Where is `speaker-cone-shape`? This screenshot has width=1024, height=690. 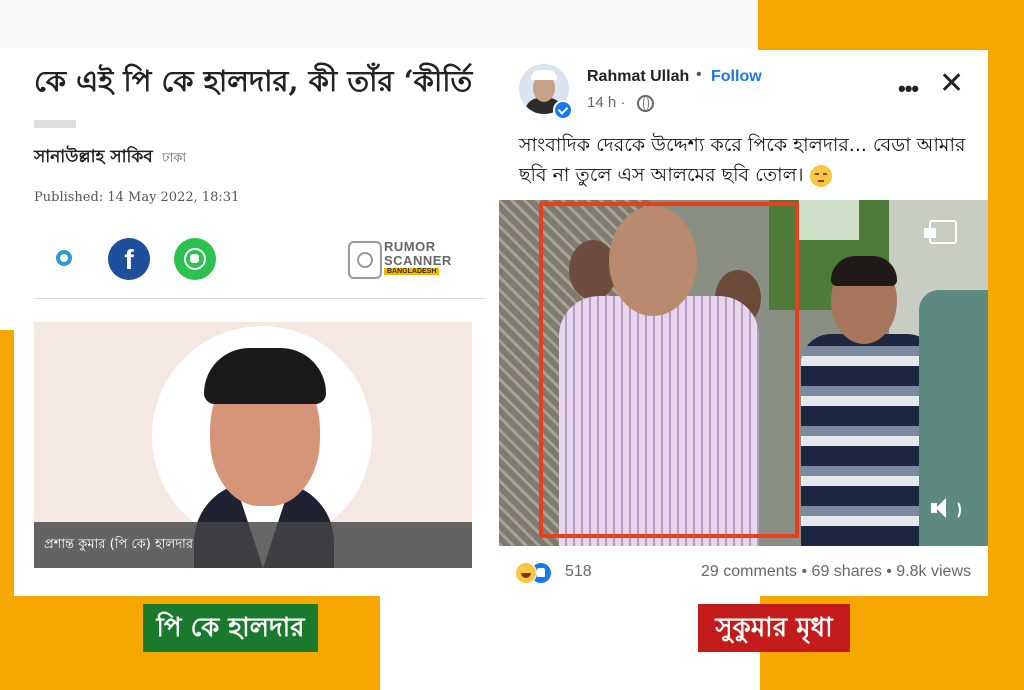 speaker-cone-shape is located at coordinates (941, 508).